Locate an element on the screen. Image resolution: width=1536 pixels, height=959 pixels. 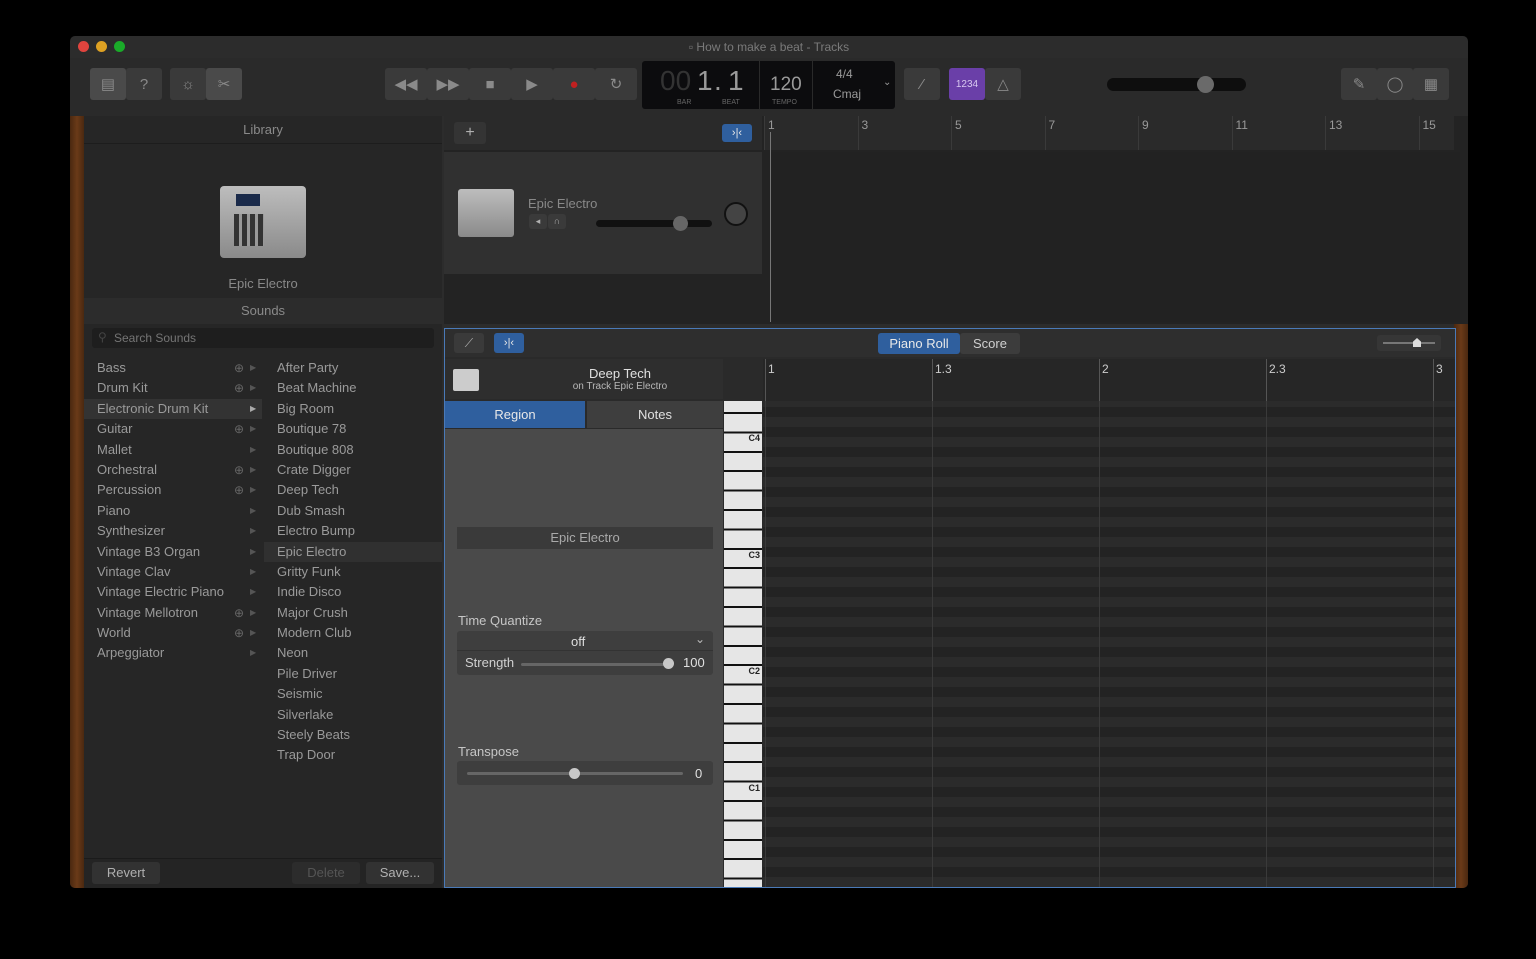
delete-button: Delete is located at coordinates (326, 873).